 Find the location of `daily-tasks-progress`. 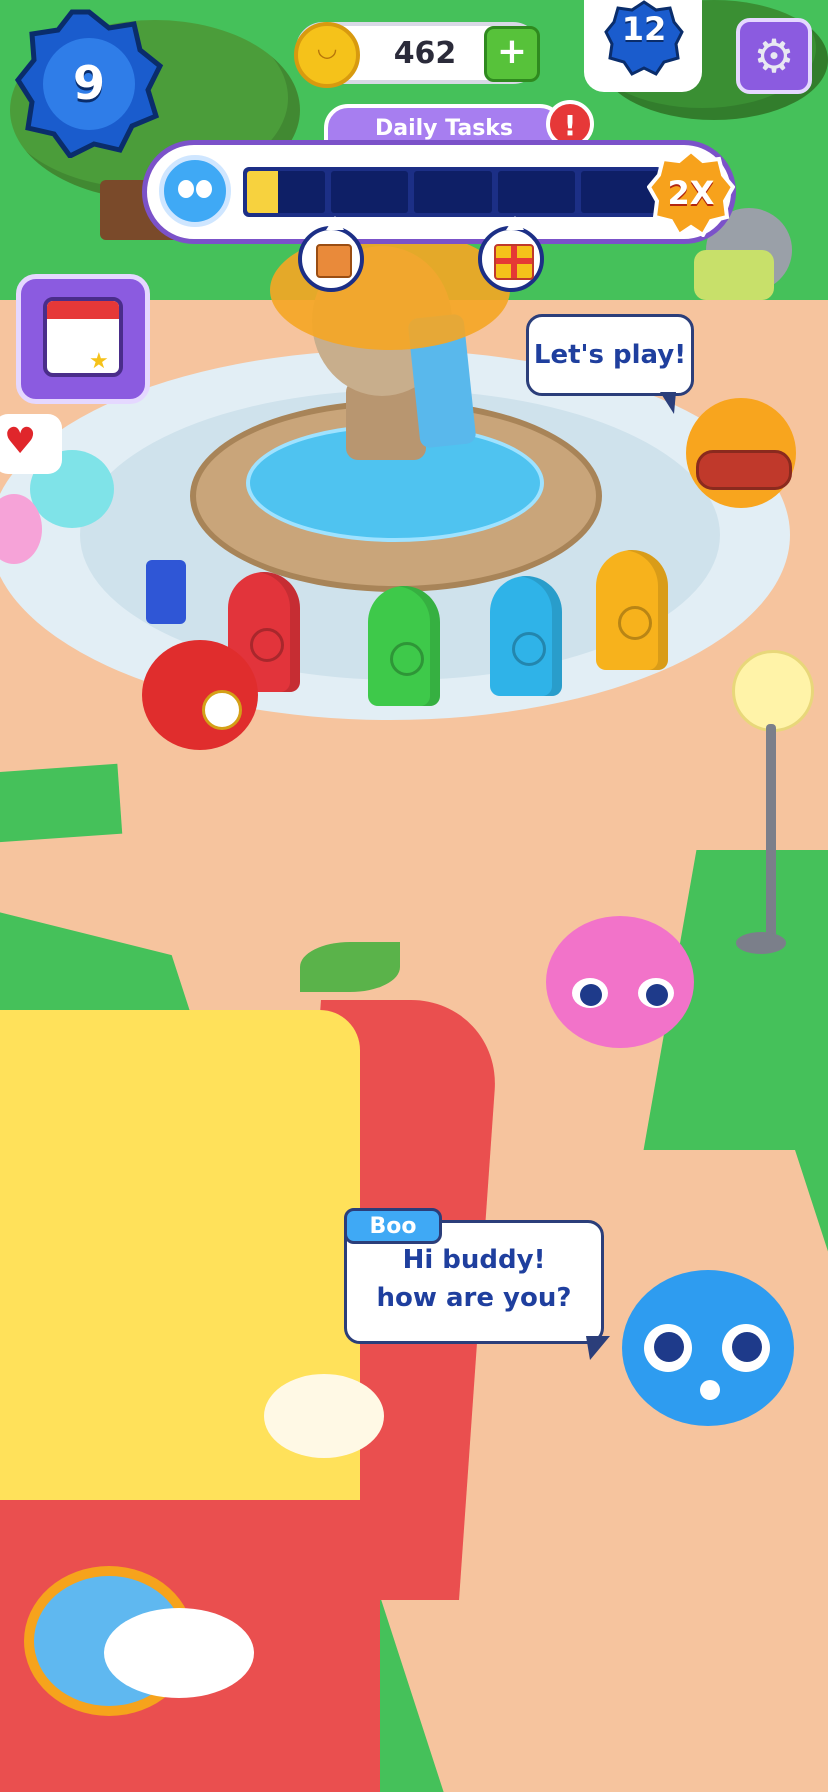

daily-tasks-progress is located at coordinates (453, 192).